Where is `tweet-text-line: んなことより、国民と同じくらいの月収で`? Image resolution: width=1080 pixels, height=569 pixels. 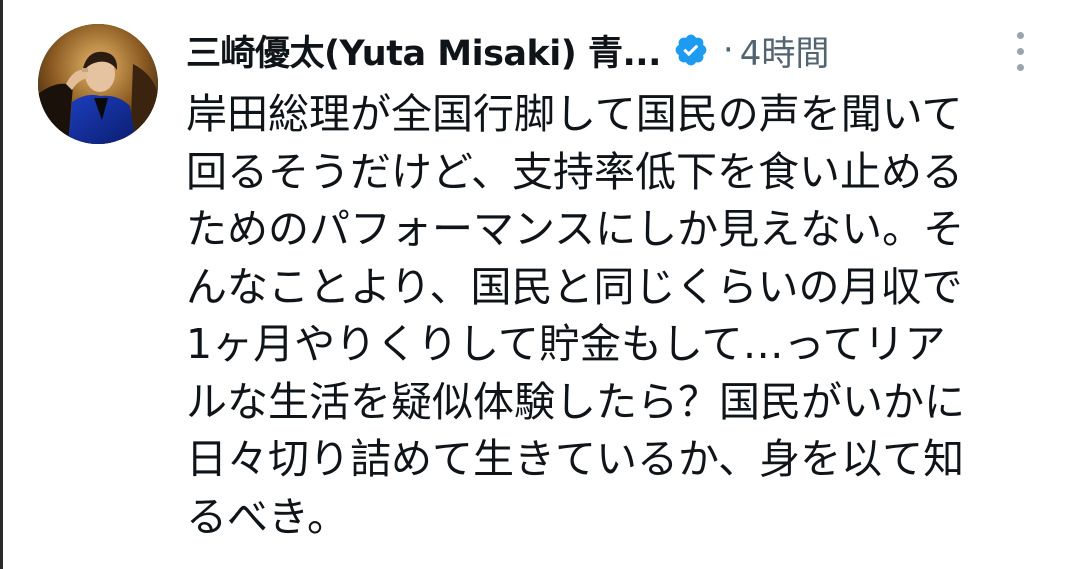
tweet-text-line: んなことより、国民と同じくらいの月収で is located at coordinates (574, 286).